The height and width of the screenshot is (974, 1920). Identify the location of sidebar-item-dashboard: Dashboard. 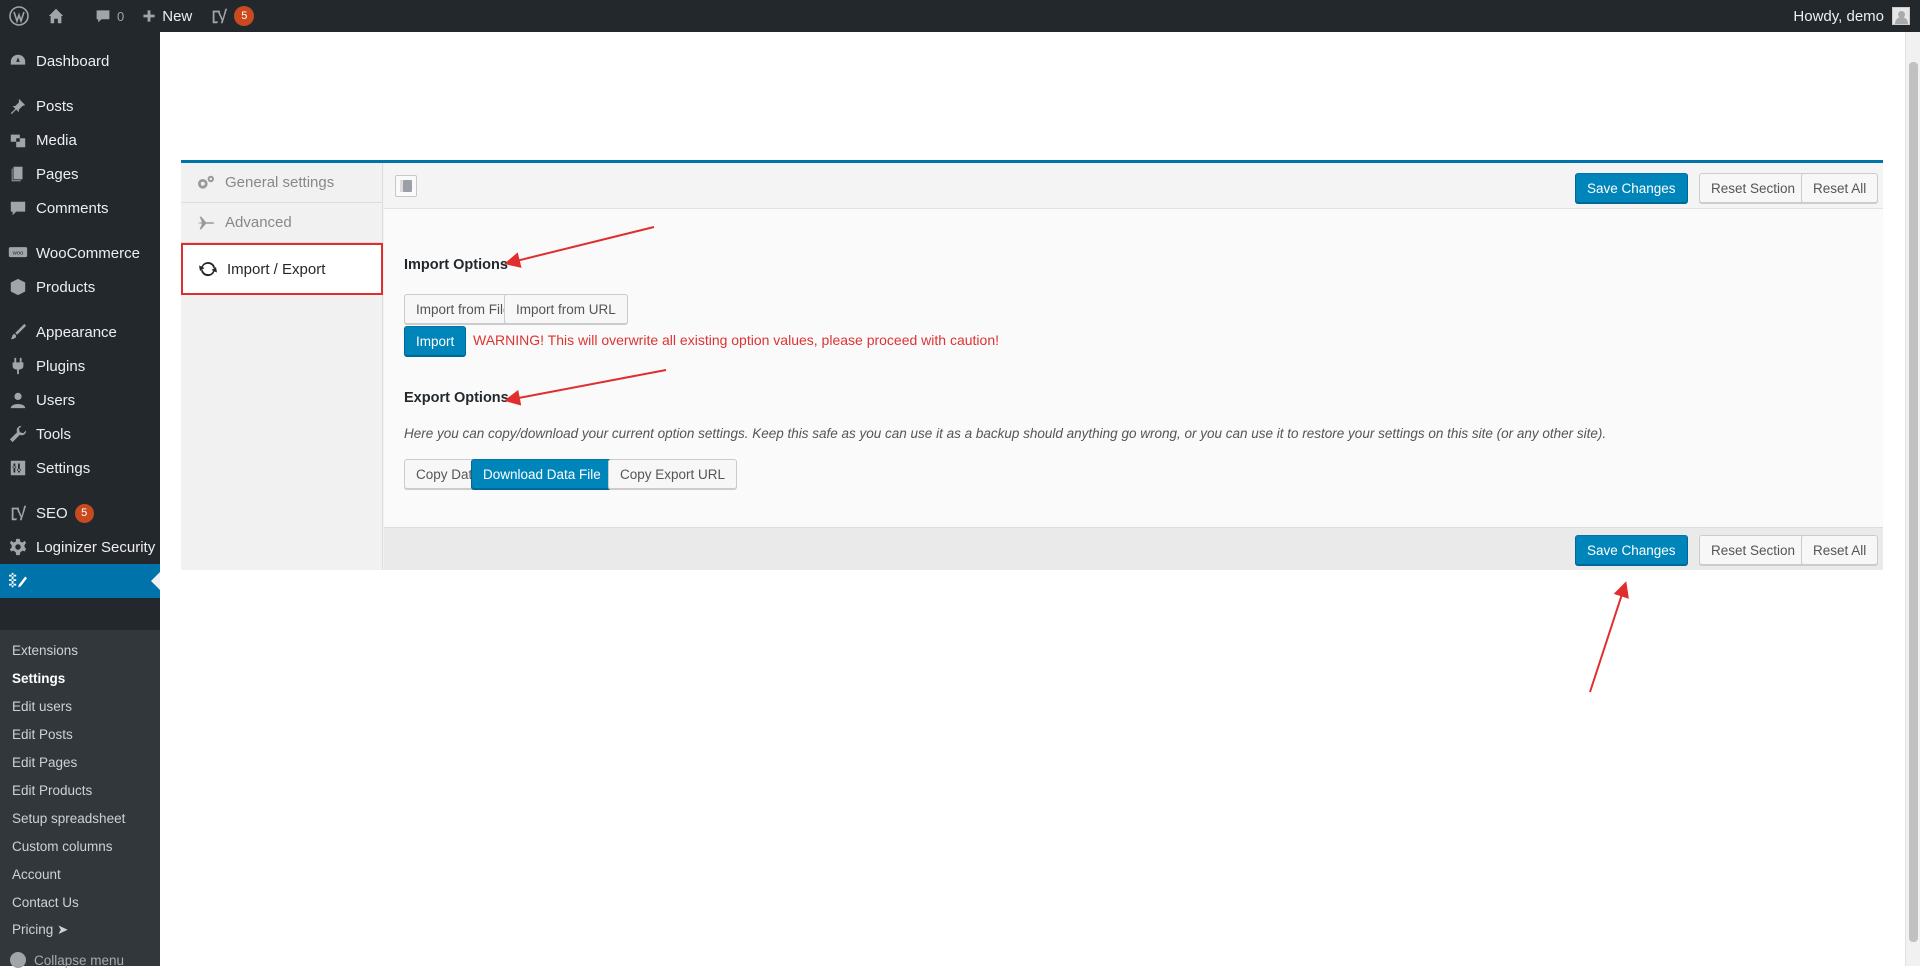
(80, 61).